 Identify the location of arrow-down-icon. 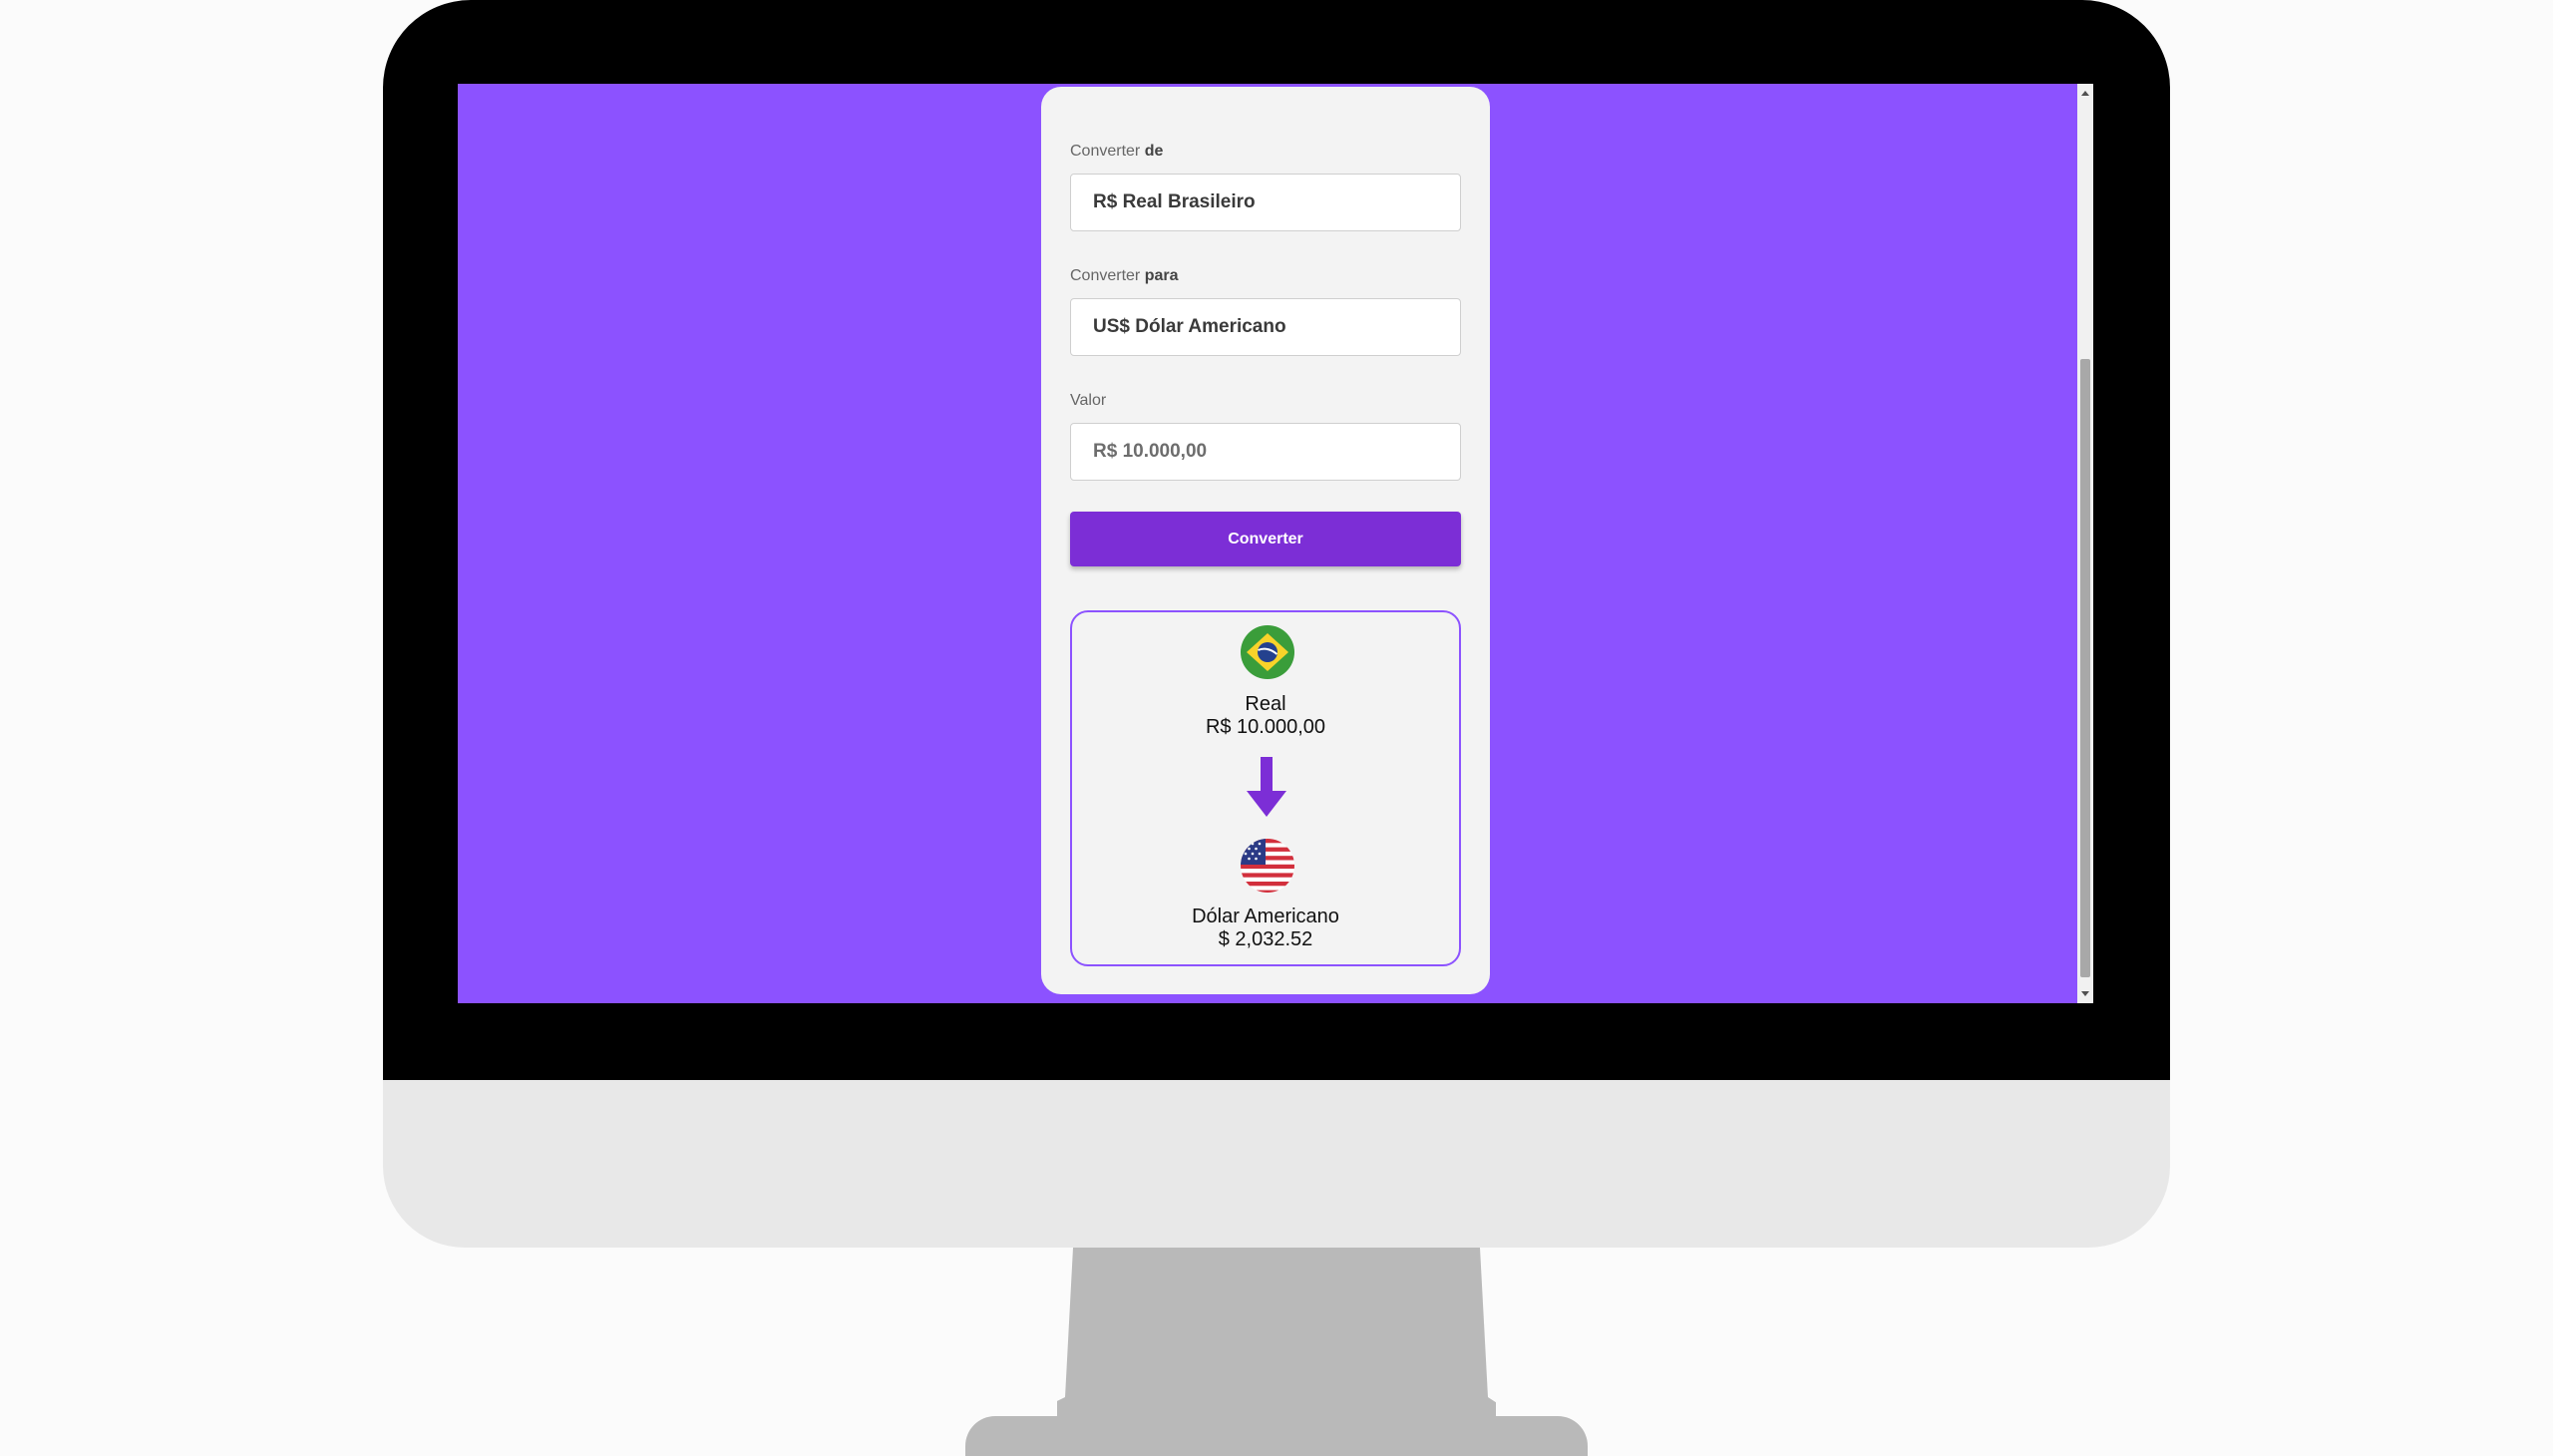
(1267, 787).